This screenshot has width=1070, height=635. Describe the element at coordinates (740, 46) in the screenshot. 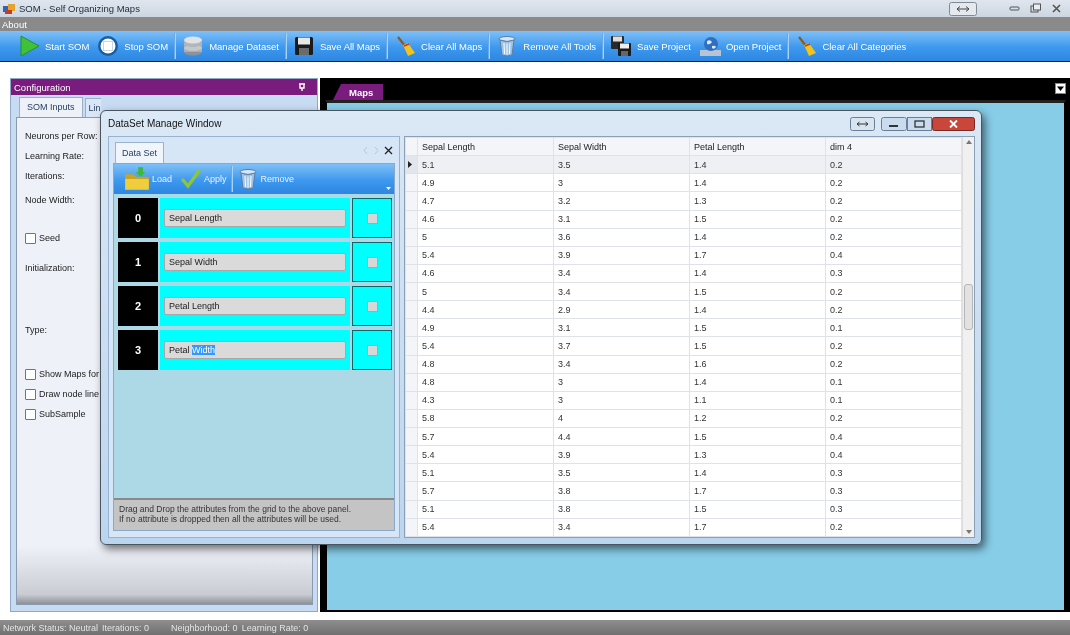

I see `toolbar-button: Open Project` at that location.